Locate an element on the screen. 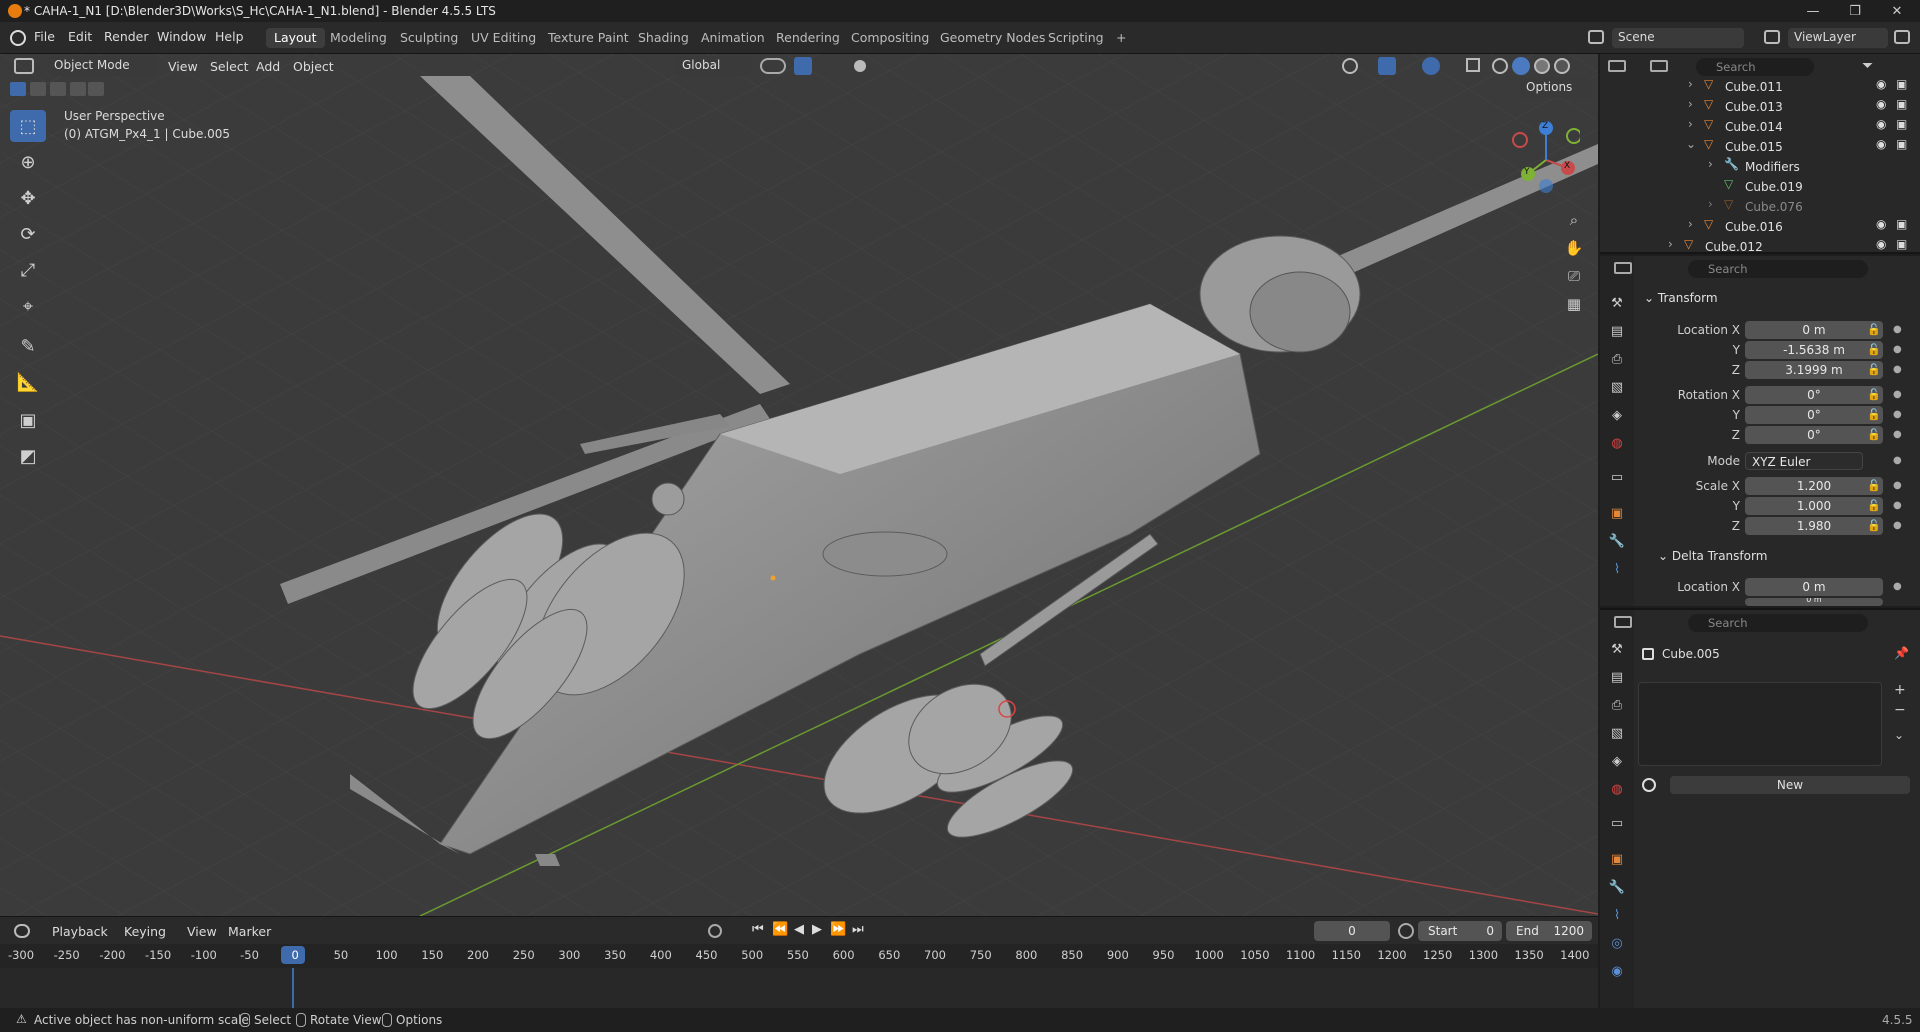 The width and height of the screenshot is (1920, 1032). scale-x-field: 1.200 is located at coordinates (1814, 486).